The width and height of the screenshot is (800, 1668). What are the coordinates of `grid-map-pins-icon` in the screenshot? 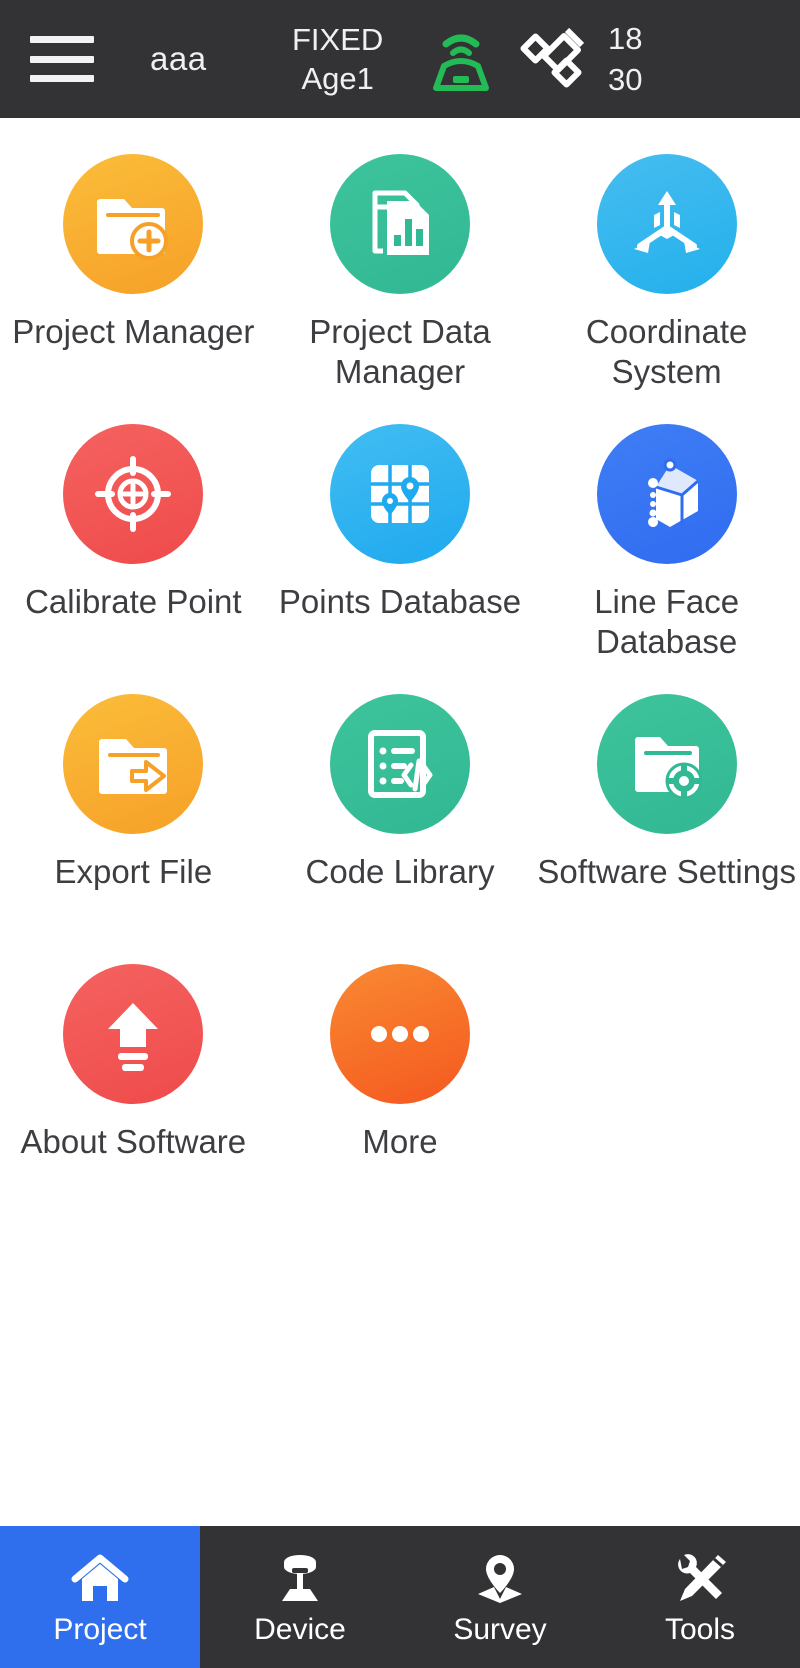 It's located at (399, 494).